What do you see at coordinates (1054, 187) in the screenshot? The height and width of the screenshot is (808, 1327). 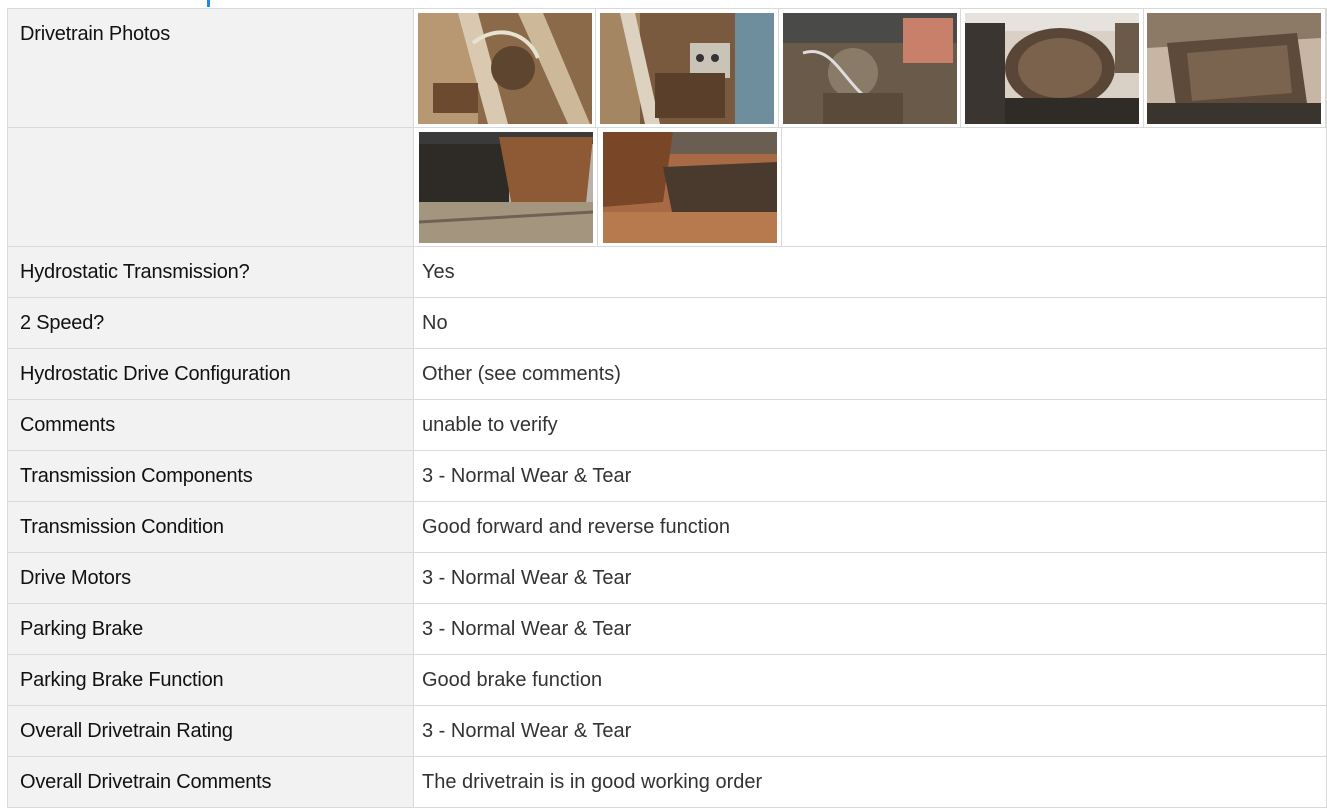 I see `photos-row-spacer` at bounding box center [1054, 187].